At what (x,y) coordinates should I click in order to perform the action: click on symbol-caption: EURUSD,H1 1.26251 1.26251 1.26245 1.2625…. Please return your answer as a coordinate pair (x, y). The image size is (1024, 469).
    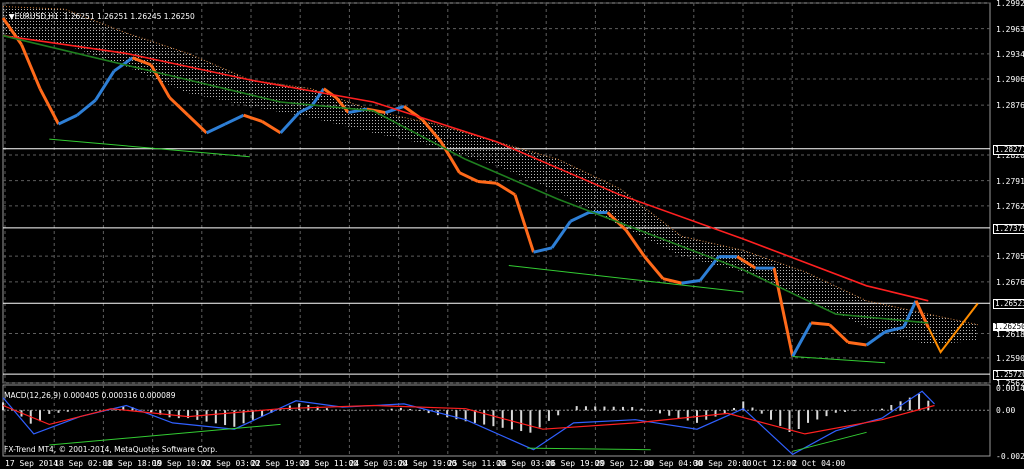
    Looking at the image, I should click on (104, 16).